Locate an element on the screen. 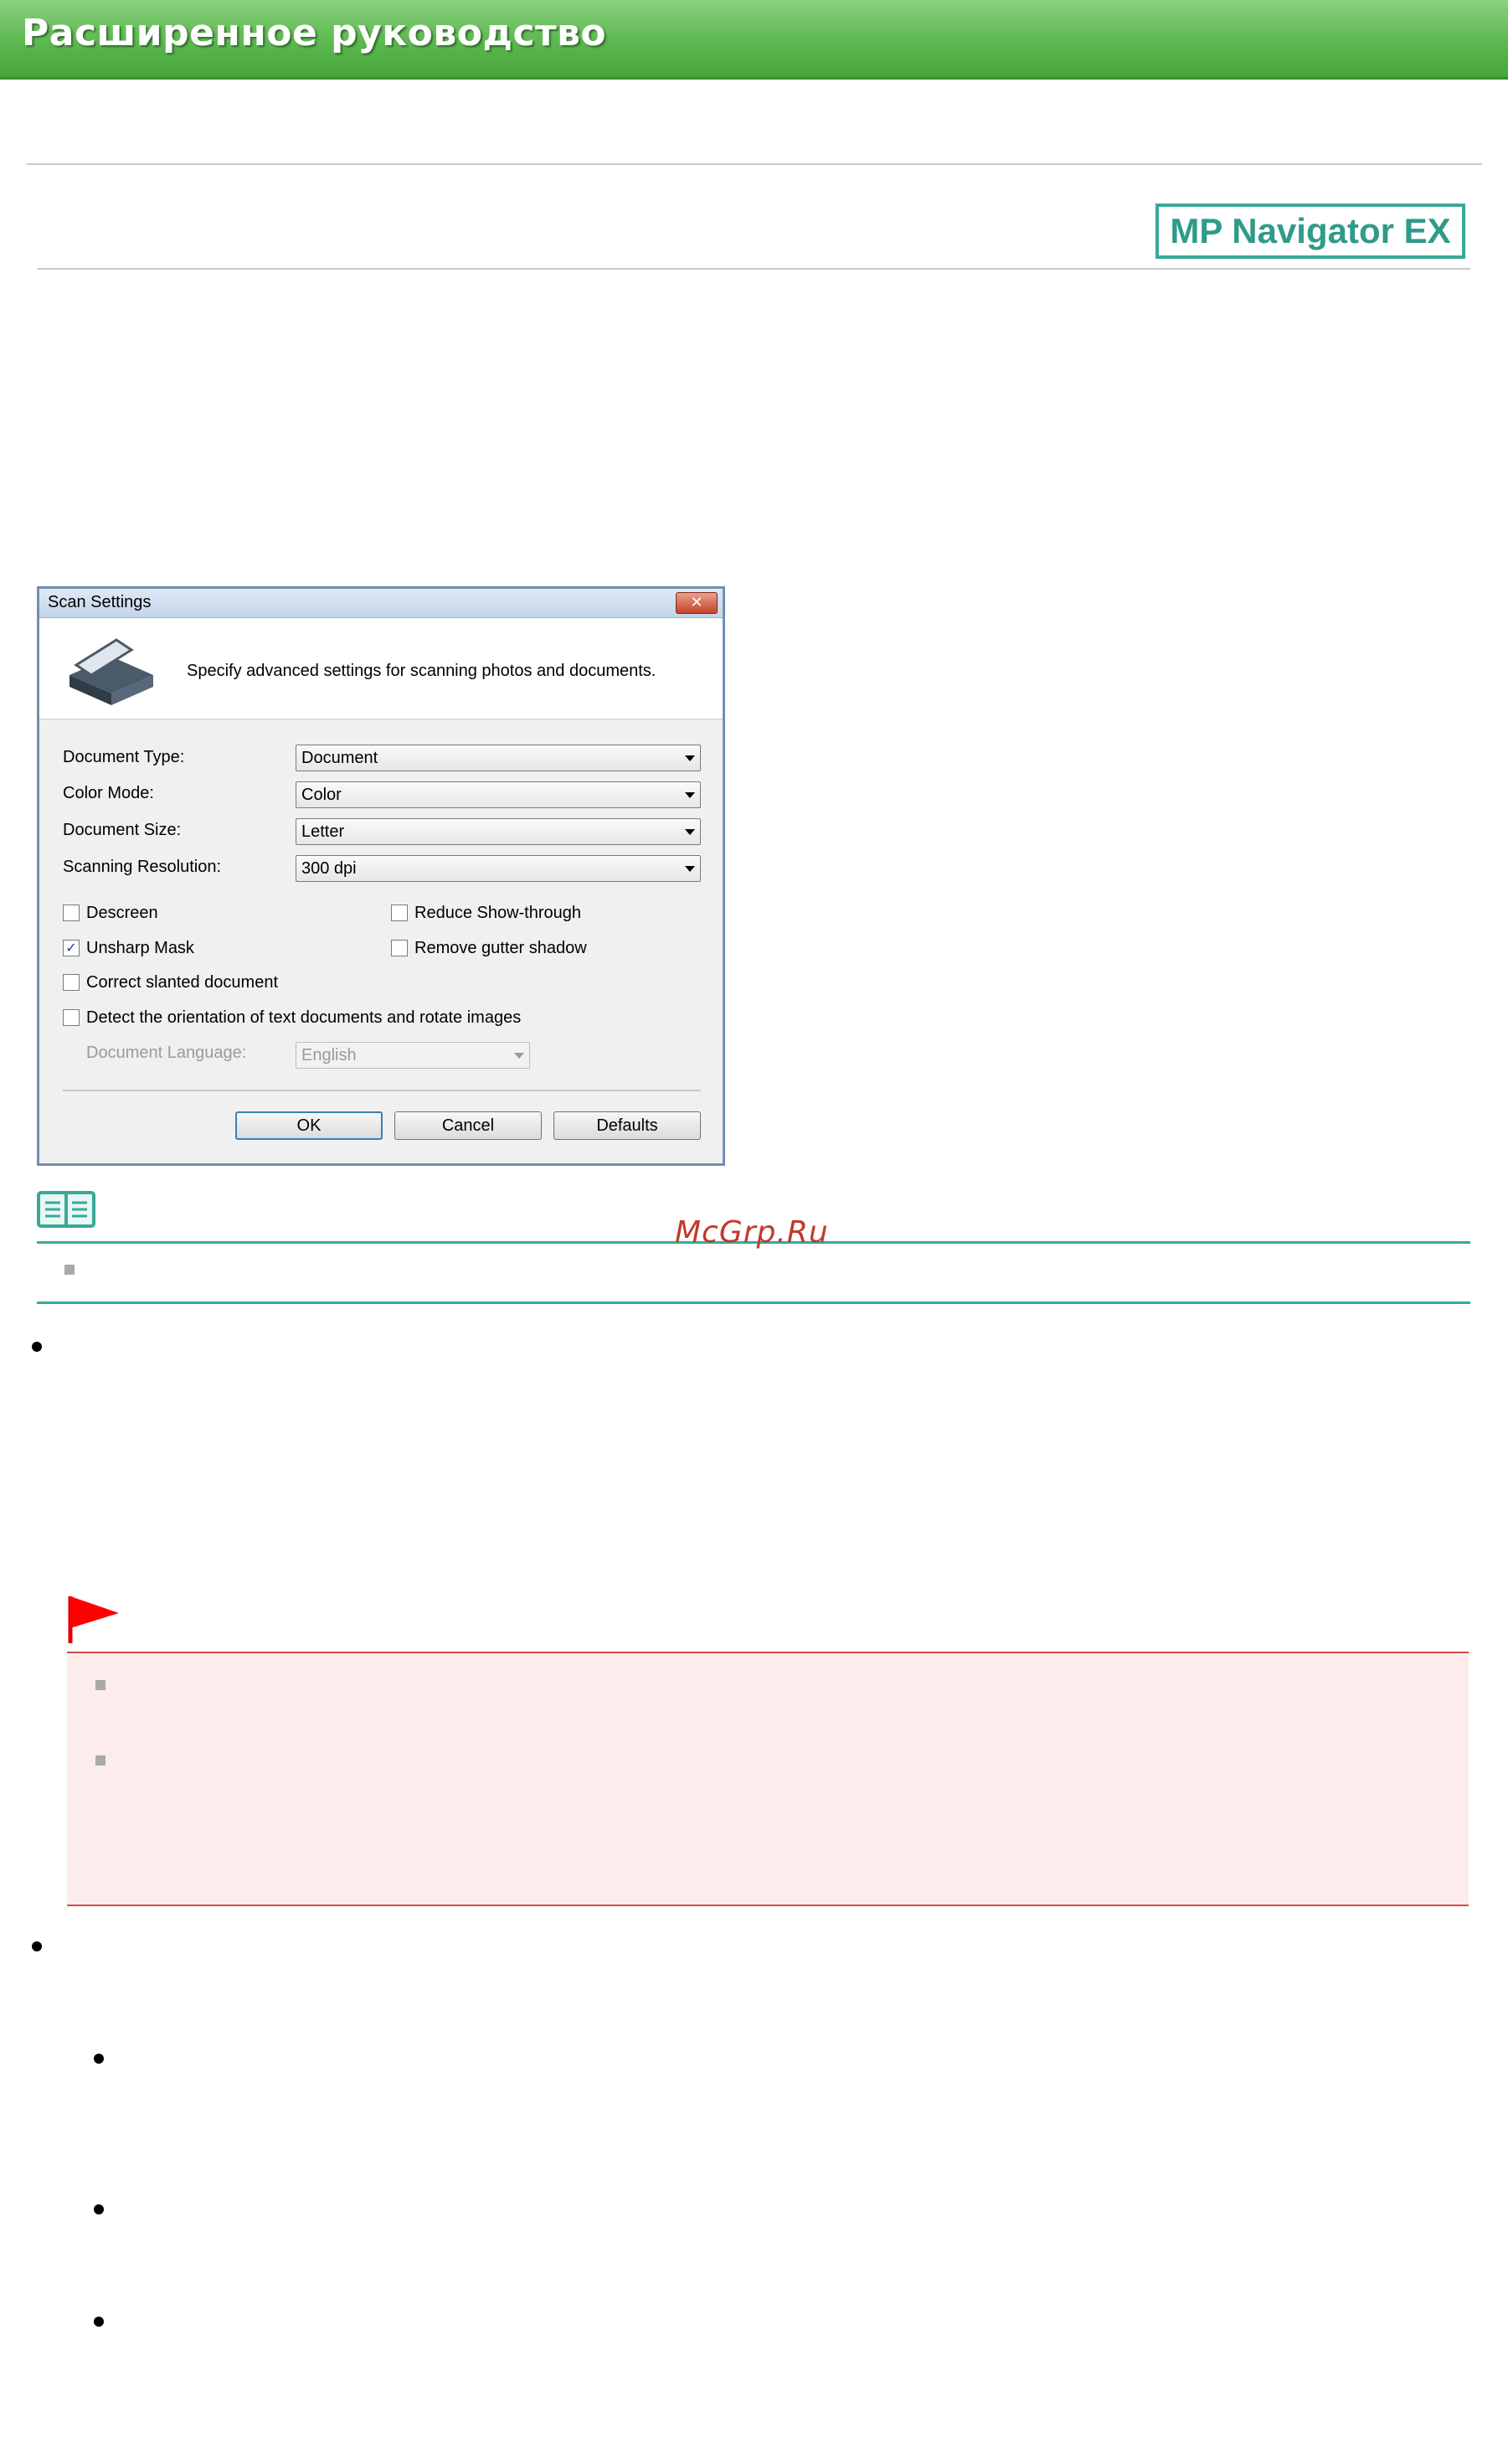  scanning-resolution-value: 300 dpi is located at coordinates (329, 868).